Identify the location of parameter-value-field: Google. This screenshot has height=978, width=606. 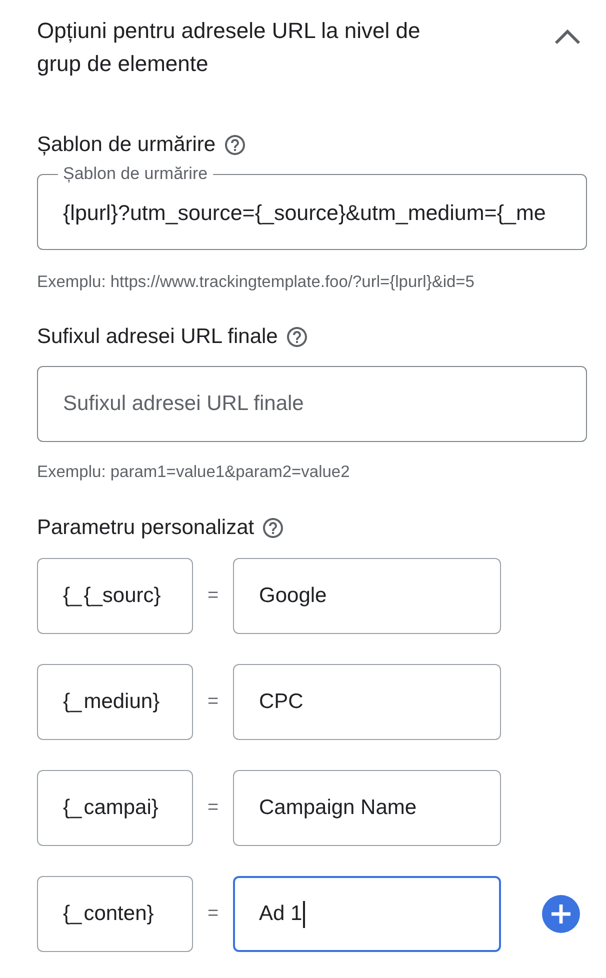
(367, 596).